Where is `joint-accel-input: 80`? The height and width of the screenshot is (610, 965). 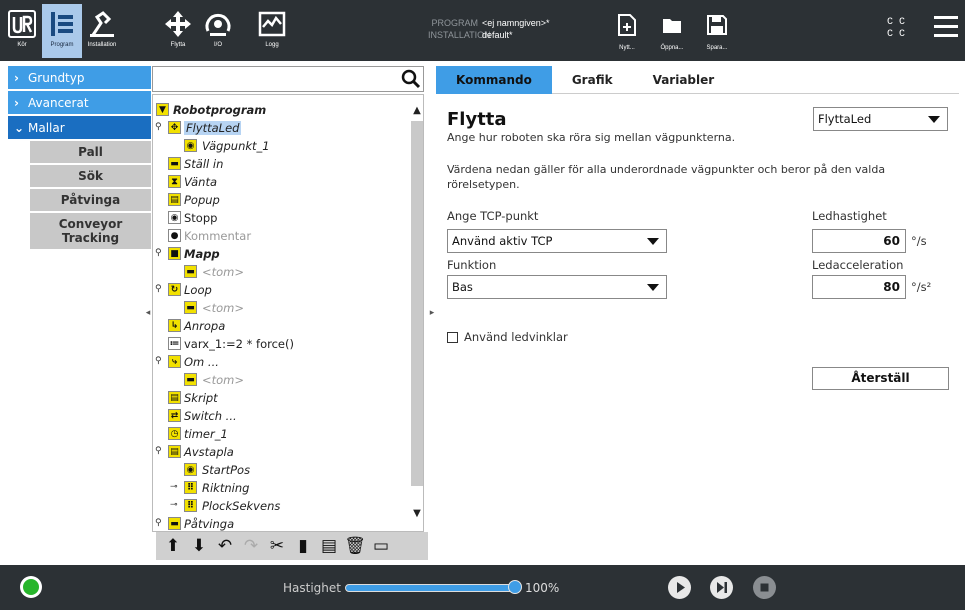 joint-accel-input: 80 is located at coordinates (859, 287).